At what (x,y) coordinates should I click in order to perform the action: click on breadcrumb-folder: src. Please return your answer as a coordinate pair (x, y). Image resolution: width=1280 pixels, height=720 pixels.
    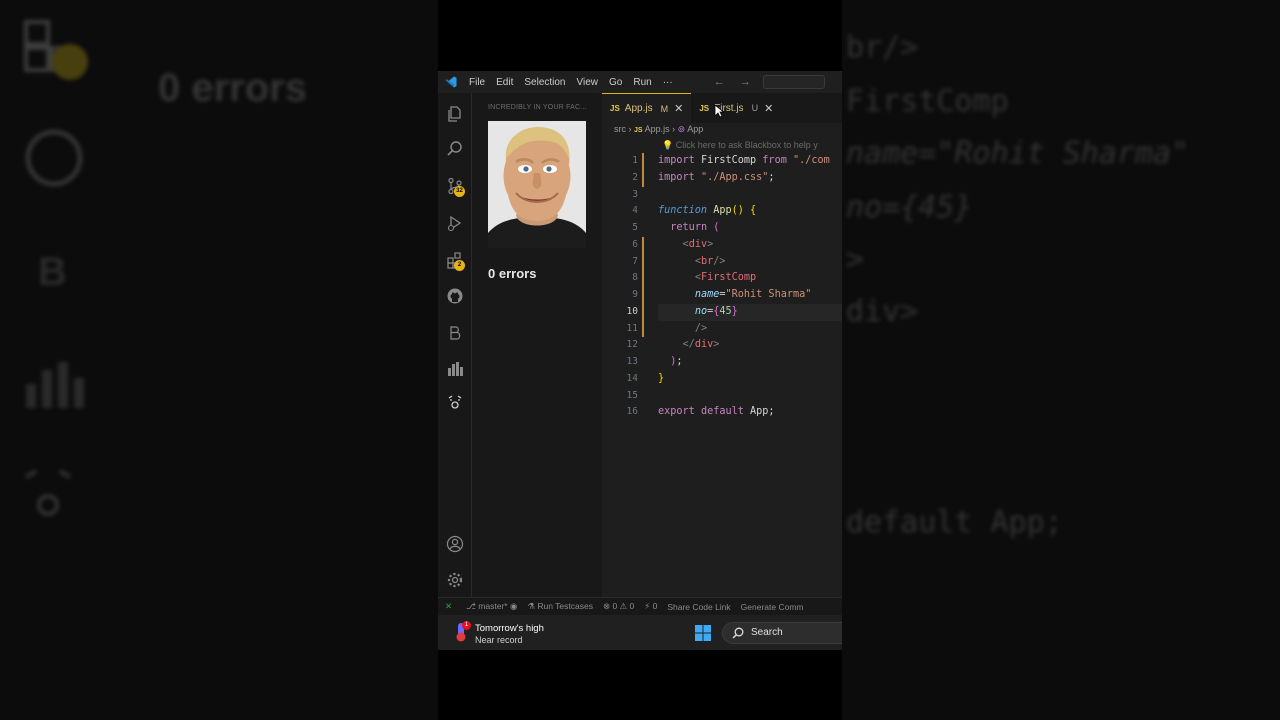
    Looking at the image, I should click on (620, 129).